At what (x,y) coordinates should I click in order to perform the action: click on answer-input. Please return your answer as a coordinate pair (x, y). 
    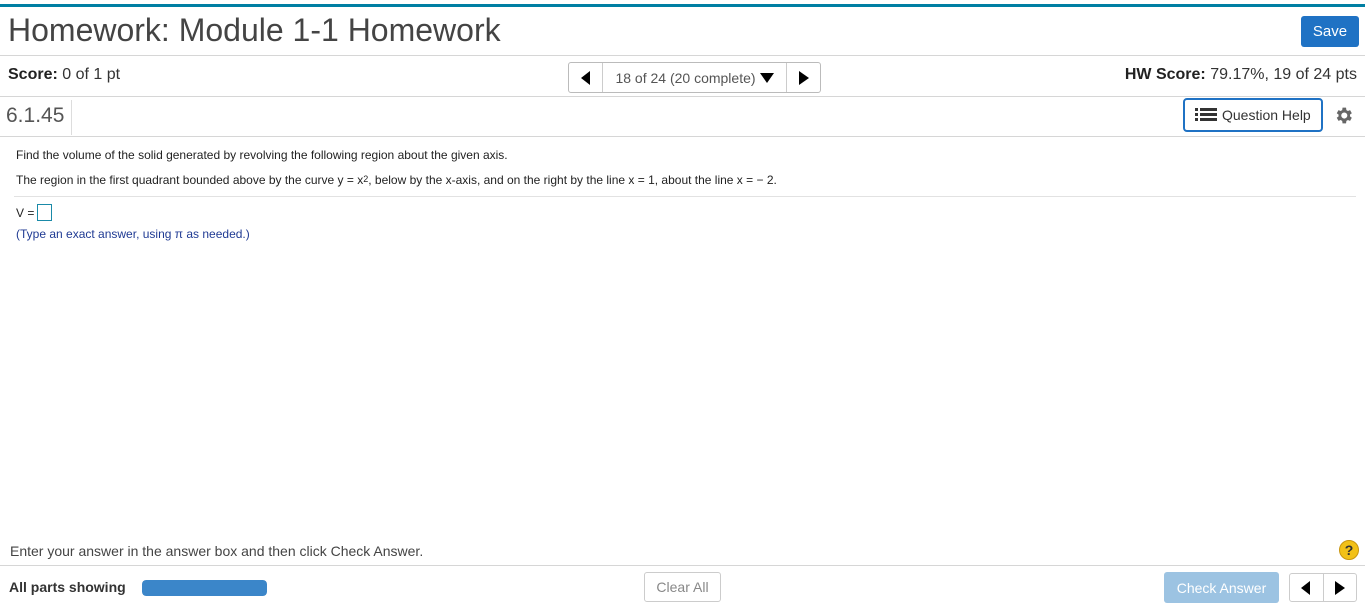
    Looking at the image, I should click on (45, 212).